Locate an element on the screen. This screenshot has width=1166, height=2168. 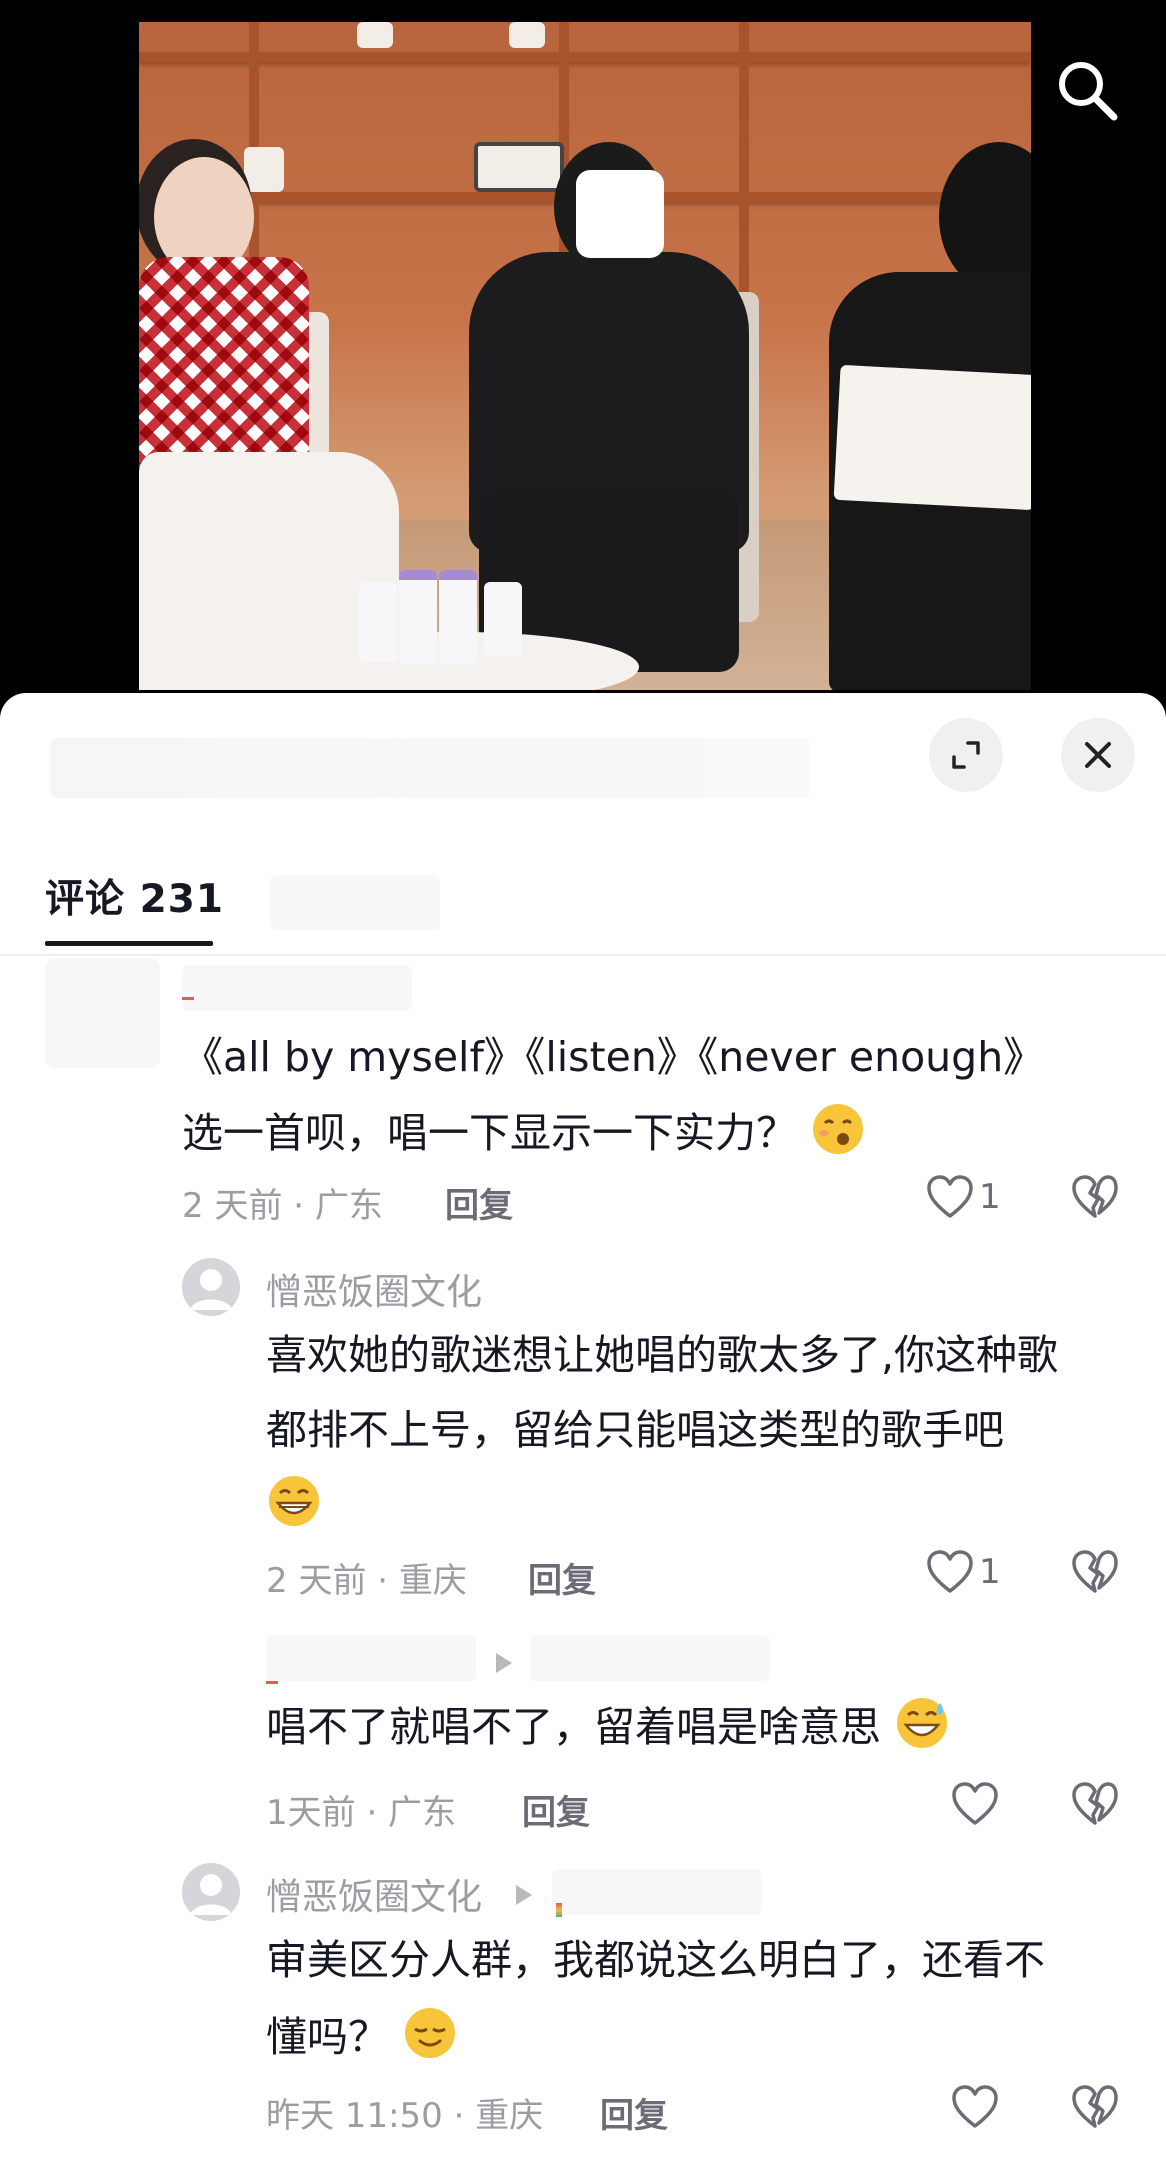
comment-meta: 2 天前 · 广东 is located at coordinates (282, 1206).